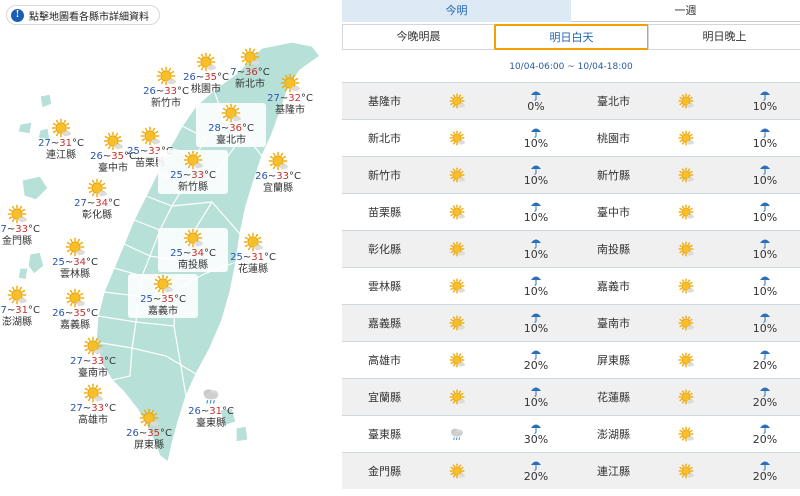 This screenshot has height=496, width=800. What do you see at coordinates (76, 361) in the screenshot?
I see `temp-low: 27` at bounding box center [76, 361].